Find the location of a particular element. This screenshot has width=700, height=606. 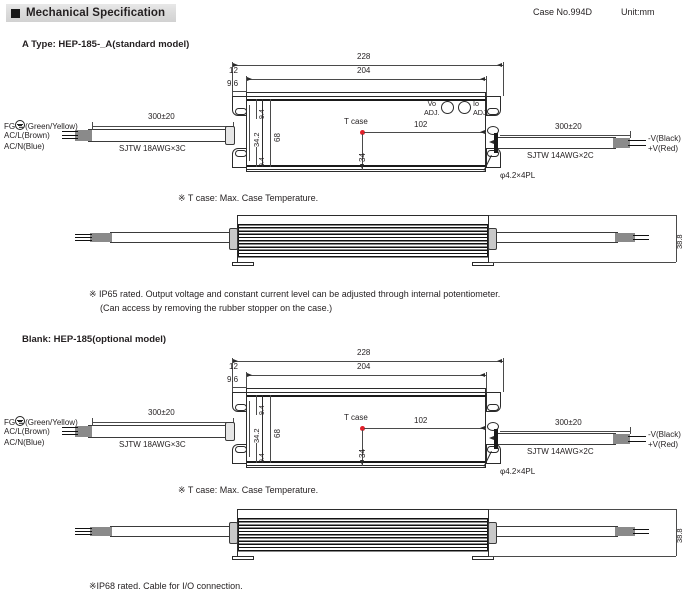

input-cable-length-a: 300±20 is located at coordinates (161, 116).